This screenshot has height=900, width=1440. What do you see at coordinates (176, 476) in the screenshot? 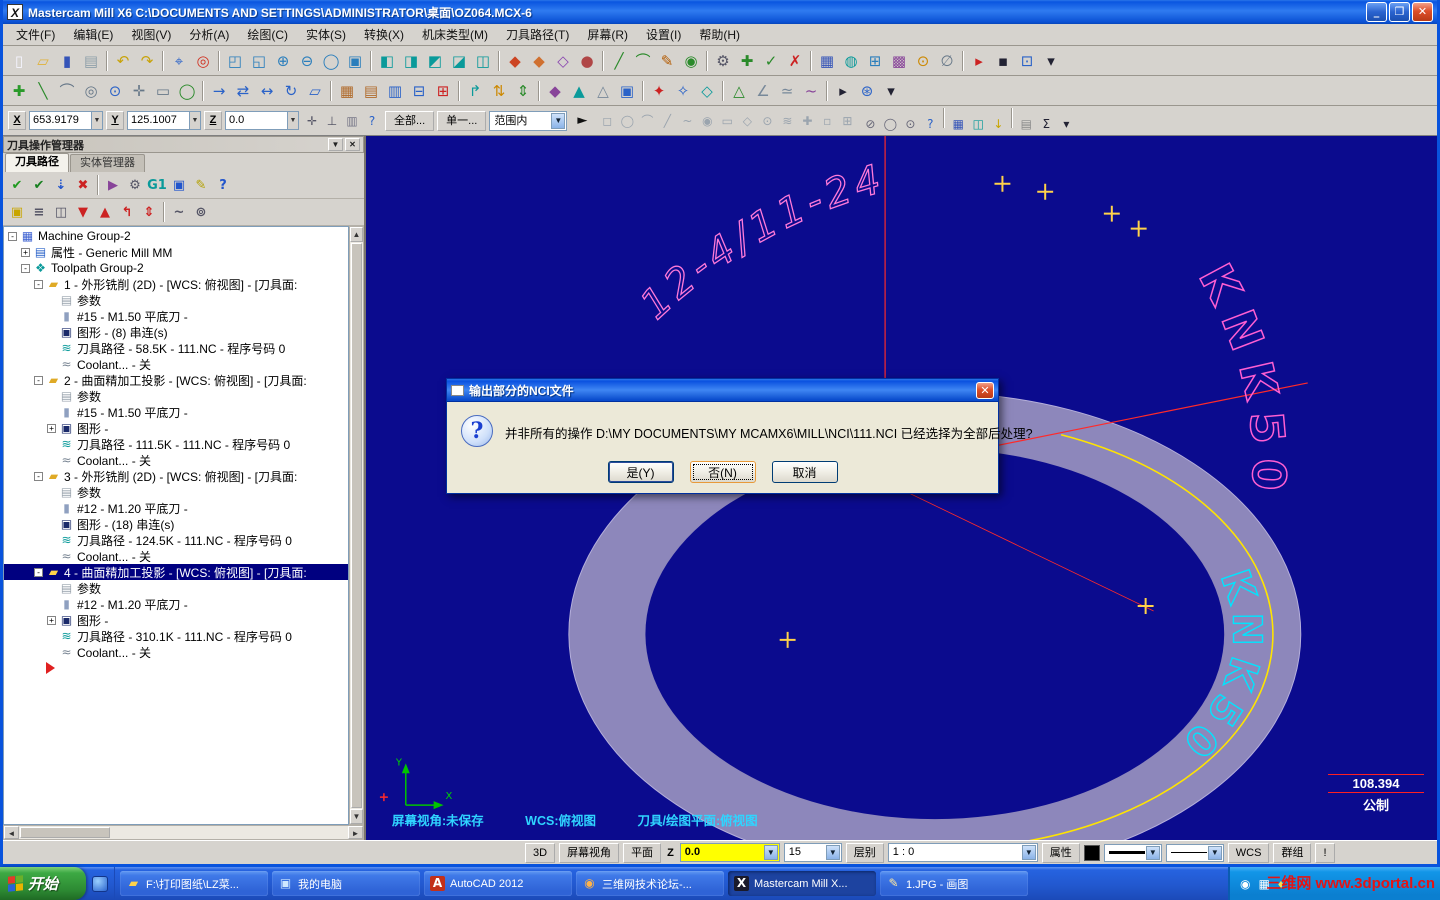
I see `tree-item: - ▰ 3 - 外形铣削 (2D) - [WCS: 俯视图] - [刀具面:` at bounding box center [176, 476].